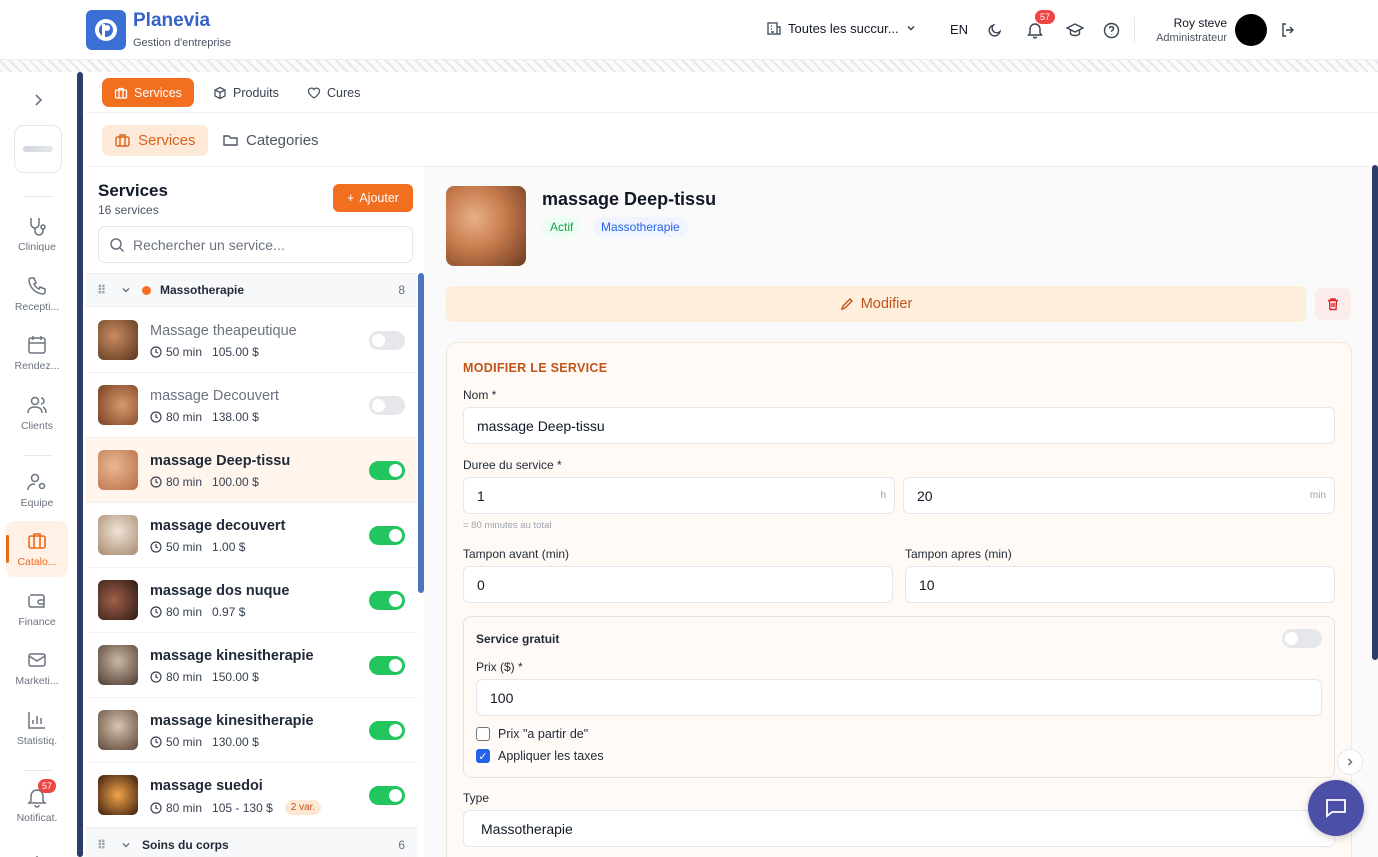  Describe the element at coordinates (37, 805) in the screenshot. I see `rail-item-notifications: Notificat. 57` at that location.